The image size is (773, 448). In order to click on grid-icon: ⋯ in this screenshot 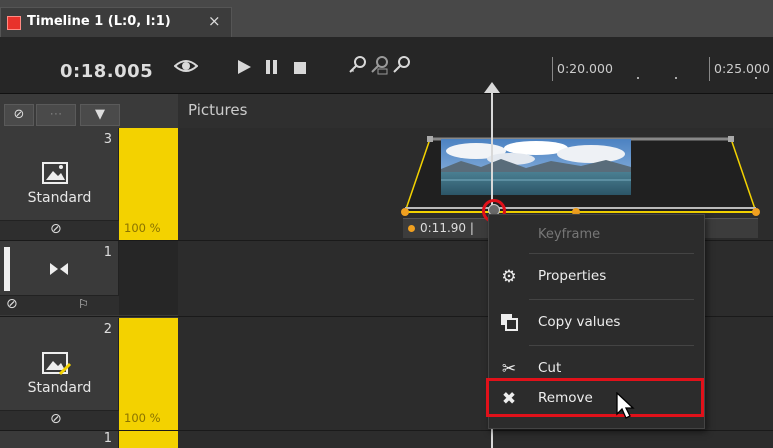, I will do `click(56, 115)`.